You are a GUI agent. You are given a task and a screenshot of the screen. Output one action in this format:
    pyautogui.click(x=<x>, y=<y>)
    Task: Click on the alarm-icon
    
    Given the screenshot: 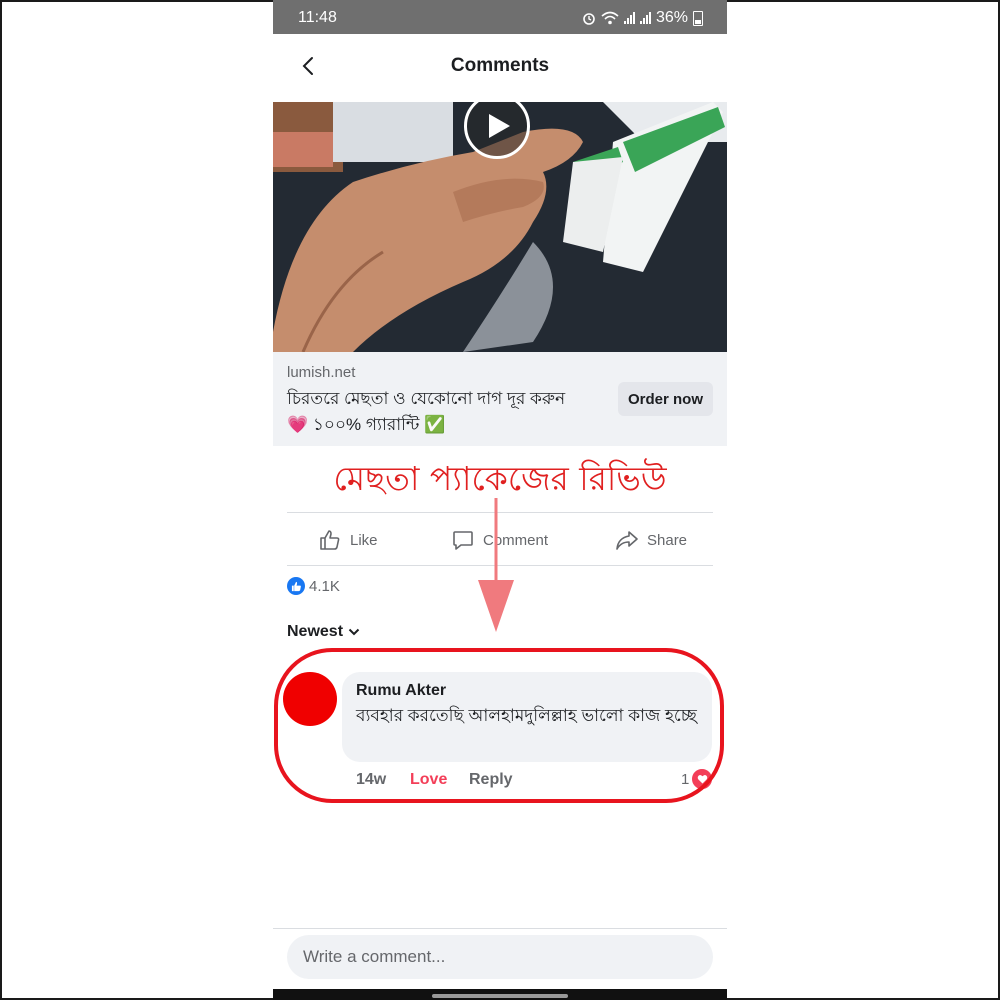 What is the action you would take?
    pyautogui.click(x=589, y=19)
    